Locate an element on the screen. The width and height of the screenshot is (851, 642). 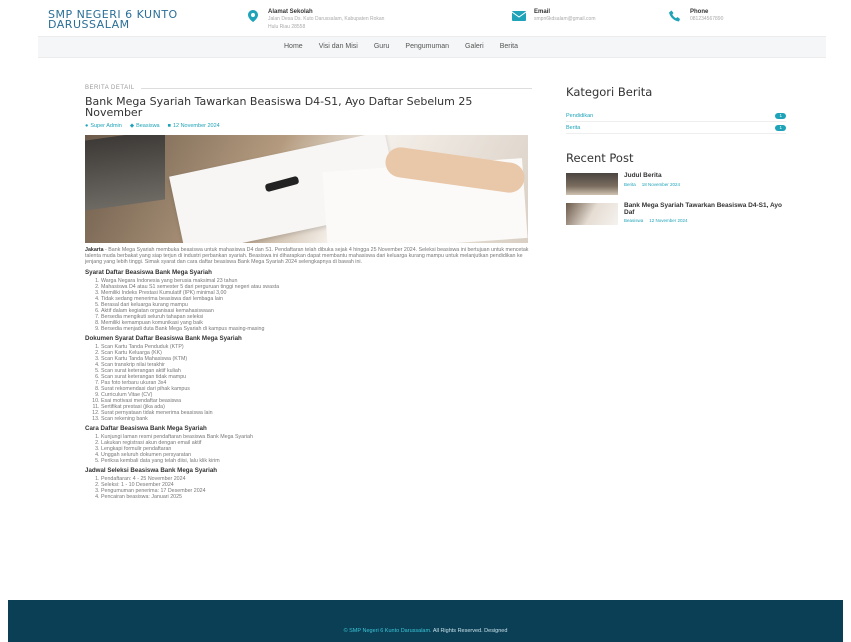
tag-icon: ◆ is located at coordinates (132, 126).